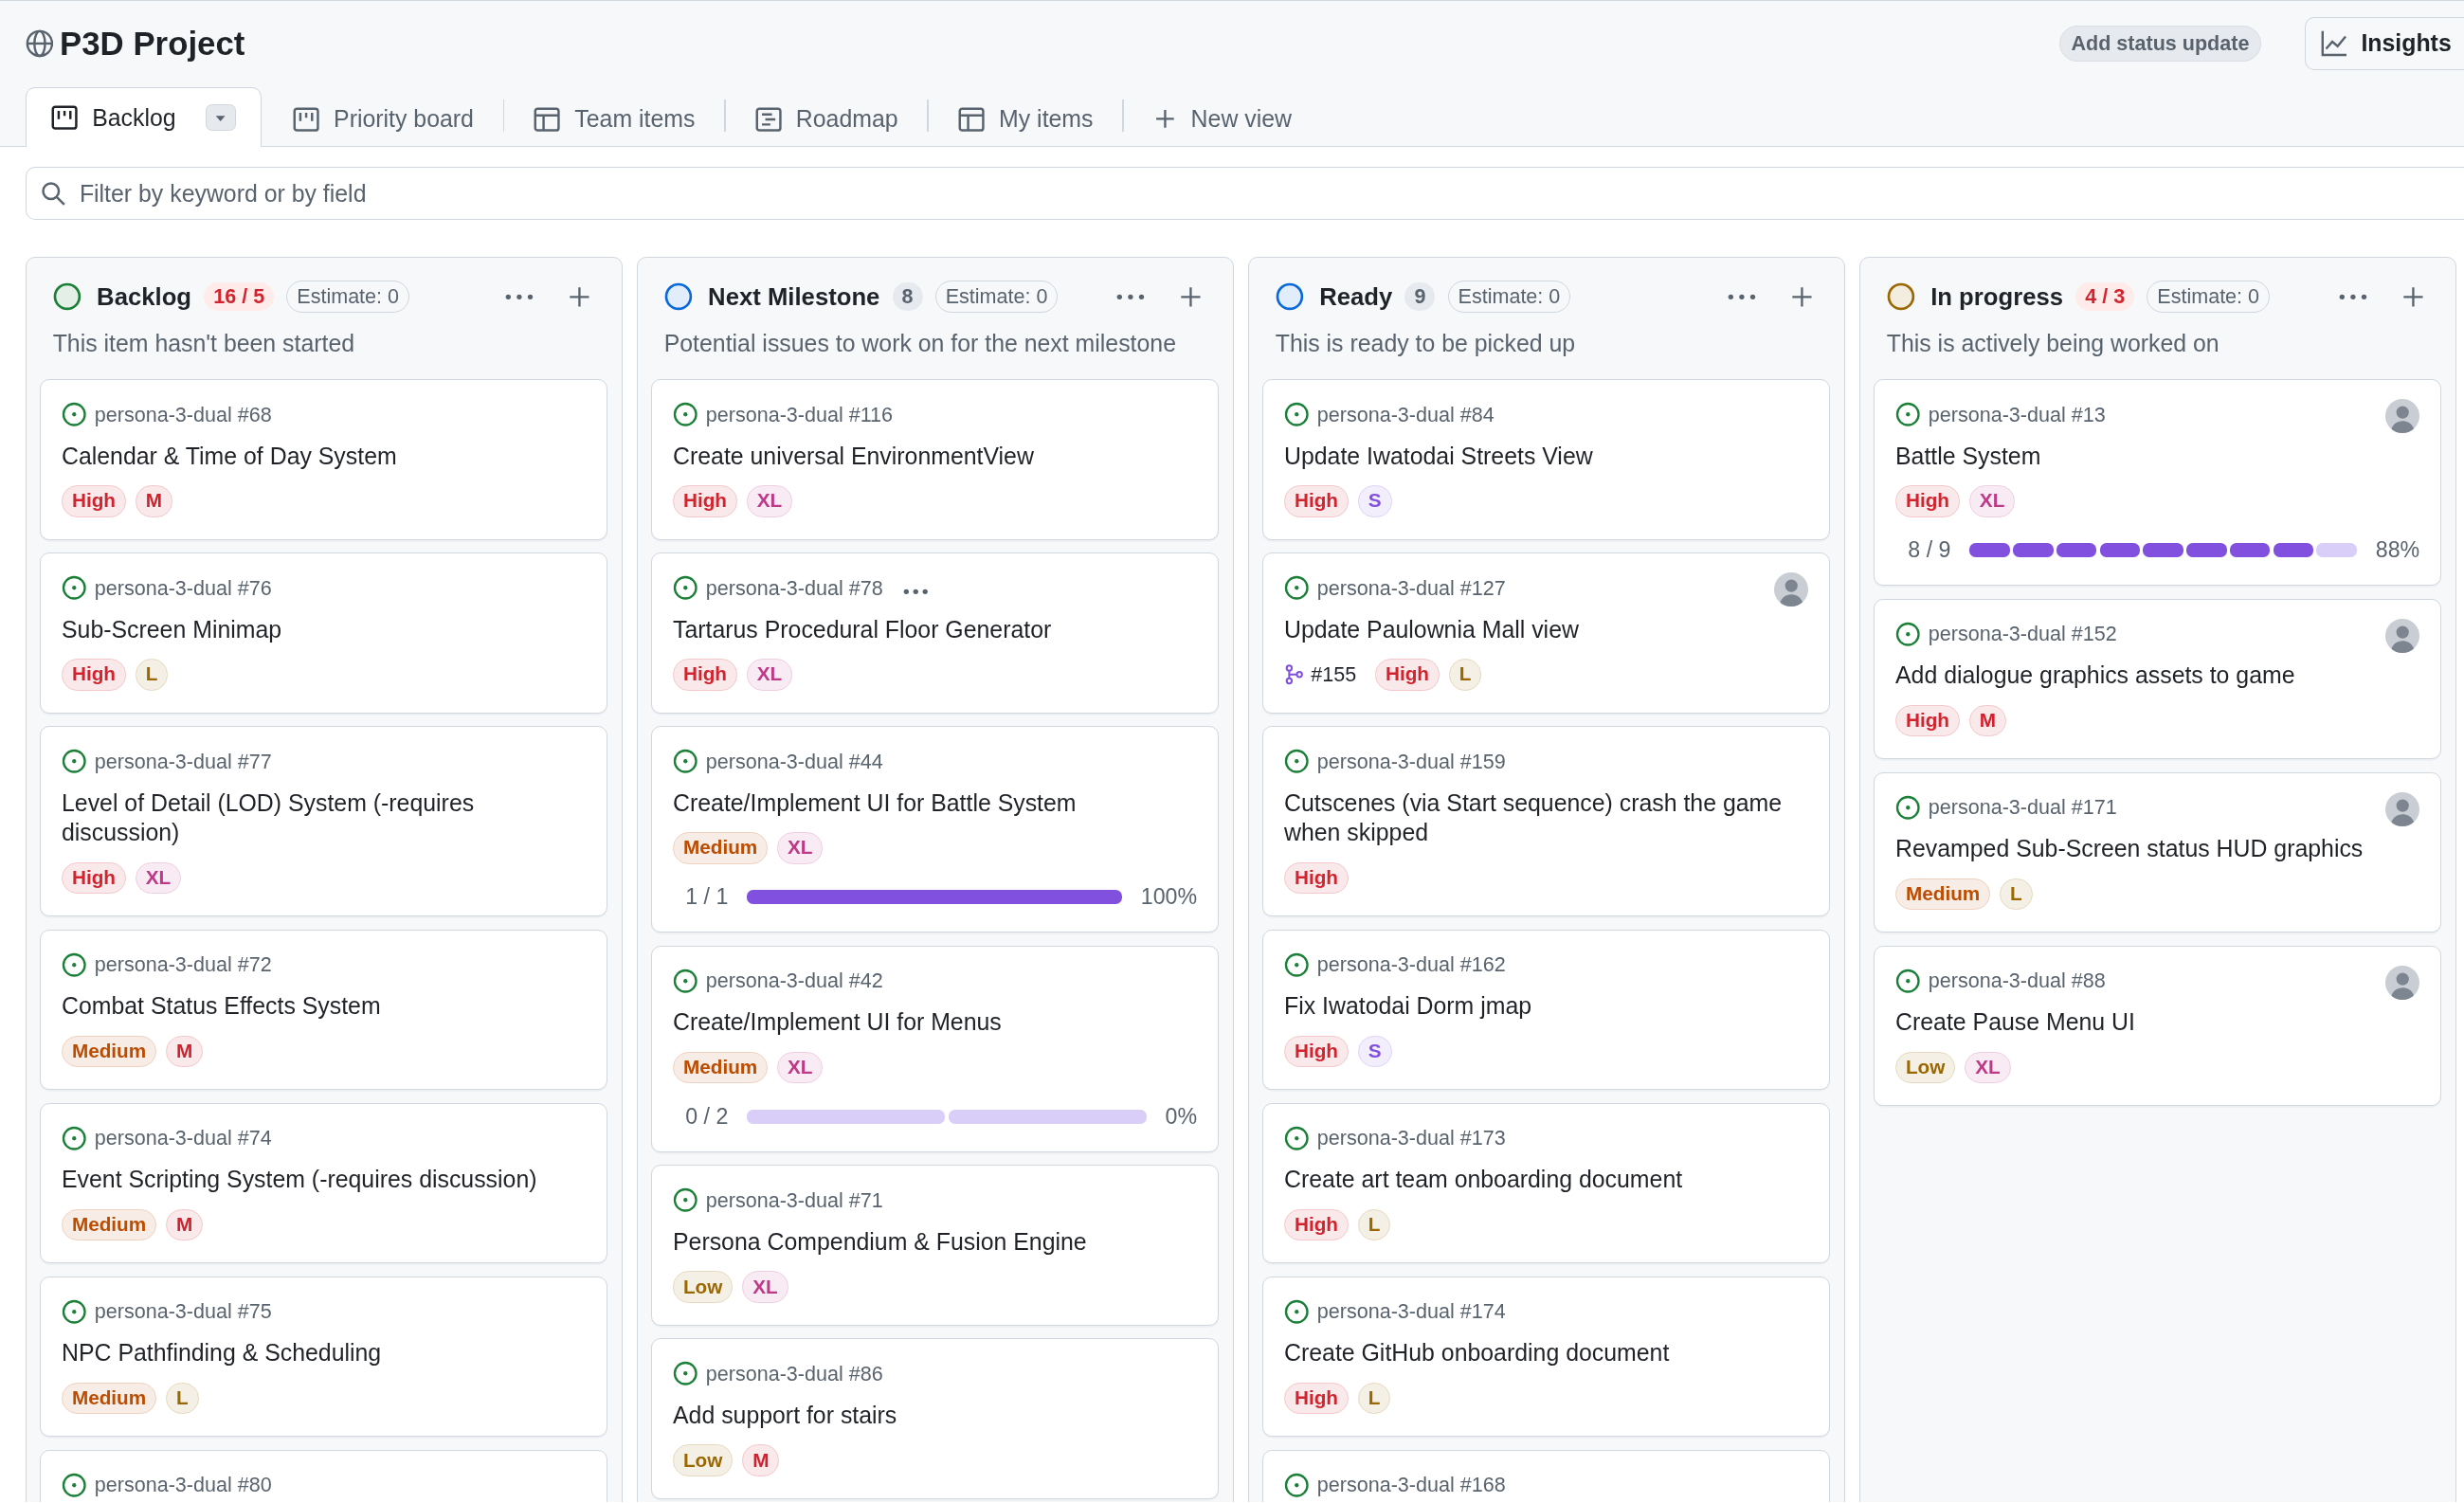 The width and height of the screenshot is (2464, 1503). I want to click on issue-reference: persona-3-dual #78, so click(794, 588).